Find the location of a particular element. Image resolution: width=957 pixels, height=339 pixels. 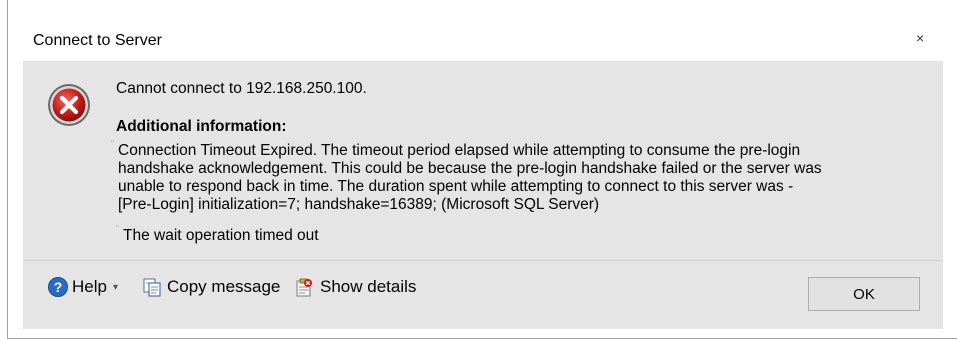

error-message: Cannot connect to 192.168.250.100. is located at coordinates (241, 88).